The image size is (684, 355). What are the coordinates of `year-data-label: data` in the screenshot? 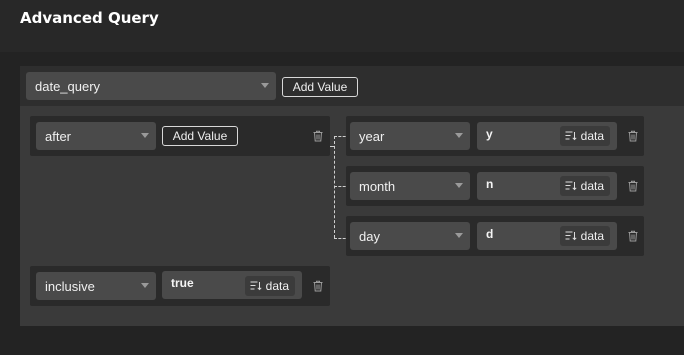 It's located at (592, 136).